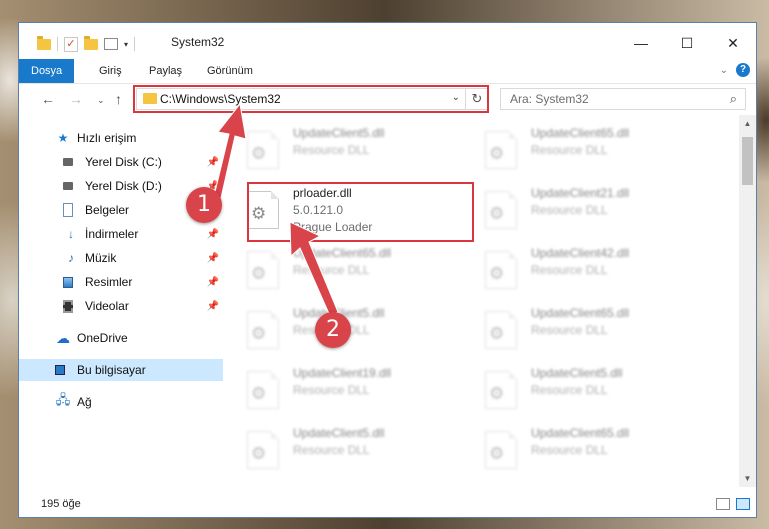 Image resolution: width=769 pixels, height=529 pixels. I want to click on sidebar-item-videos: Videolar 📌, so click(121, 306).